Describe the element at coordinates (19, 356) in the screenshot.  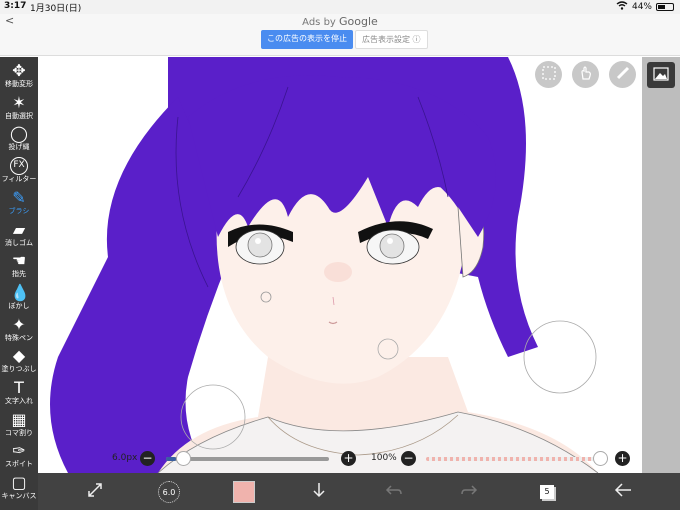
I see `fill-bucket-icon: ◆` at that location.